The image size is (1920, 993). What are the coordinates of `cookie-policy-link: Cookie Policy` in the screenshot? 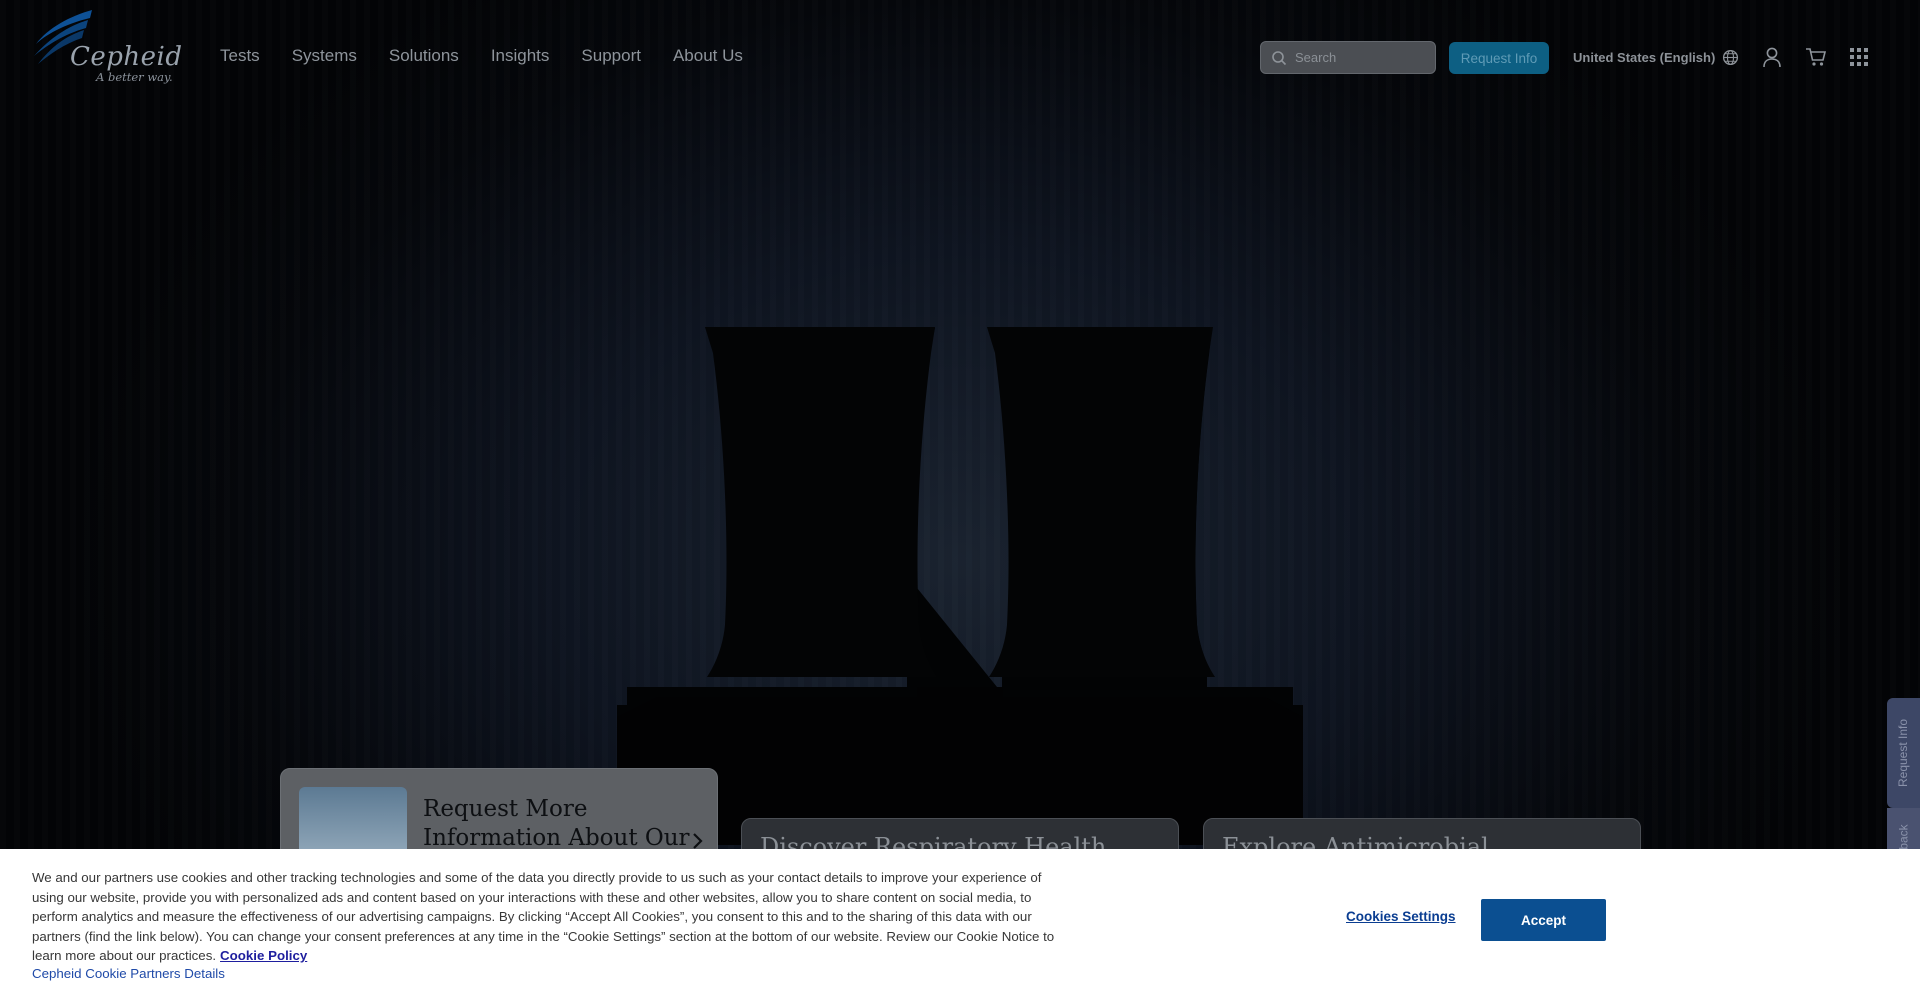 It's located at (263, 955).